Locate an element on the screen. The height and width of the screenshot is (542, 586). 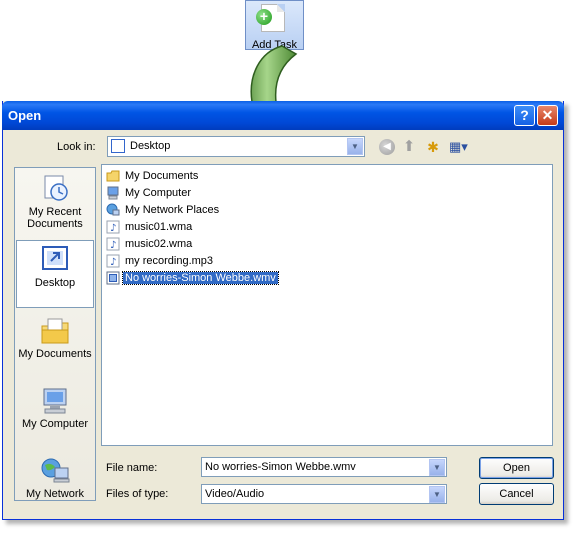
place-desktop: Desktop is located at coordinates (55, 274).